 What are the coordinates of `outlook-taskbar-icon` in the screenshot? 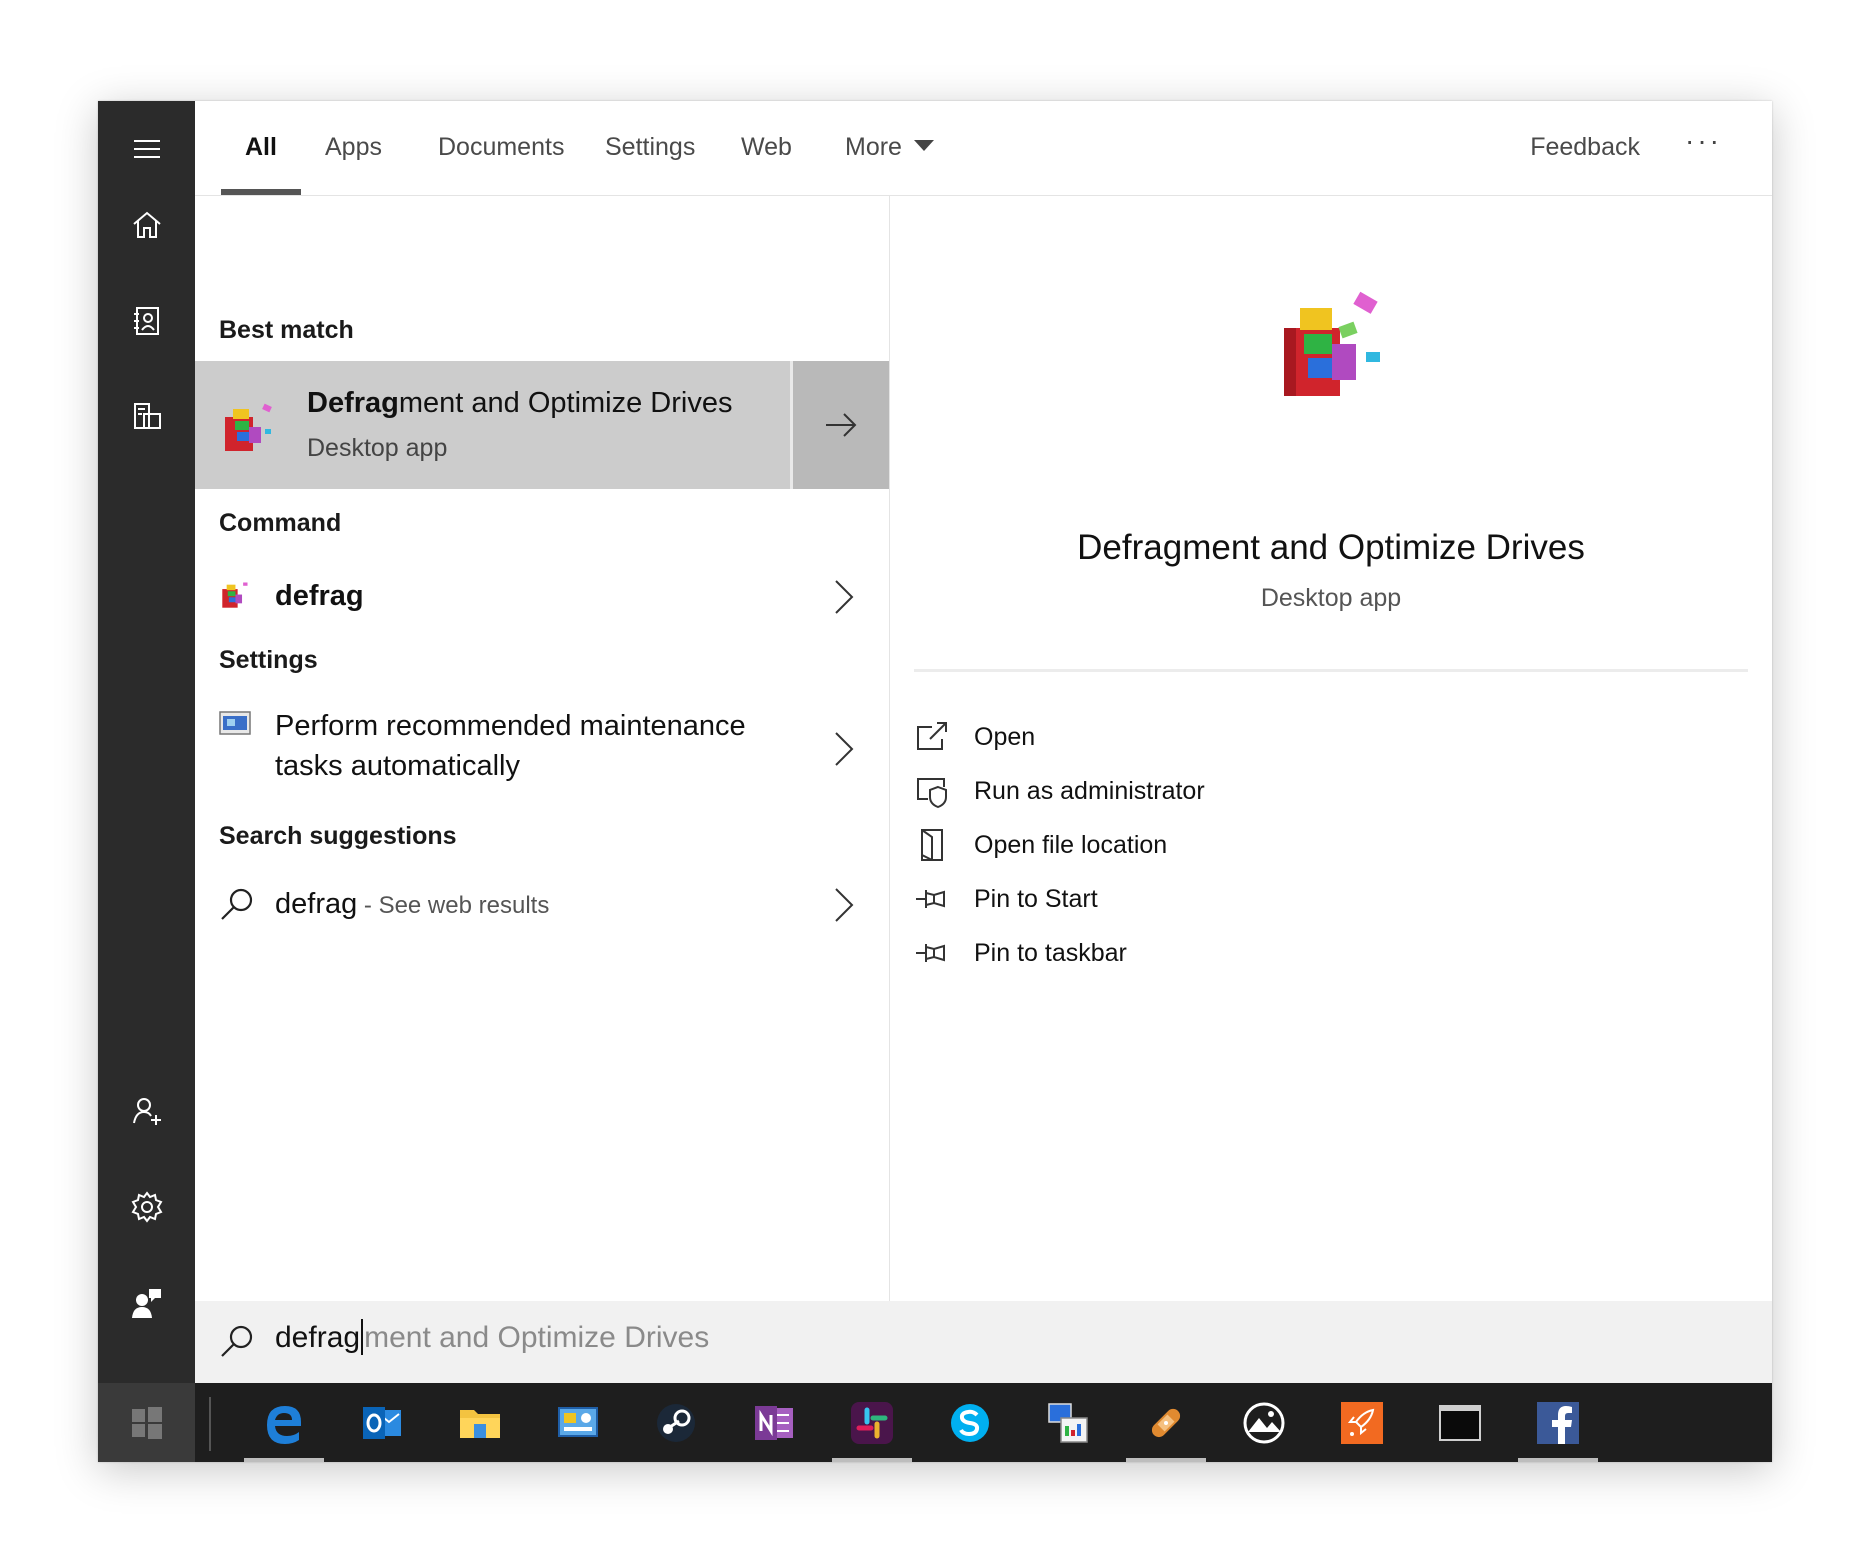 It's located at (382, 1422).